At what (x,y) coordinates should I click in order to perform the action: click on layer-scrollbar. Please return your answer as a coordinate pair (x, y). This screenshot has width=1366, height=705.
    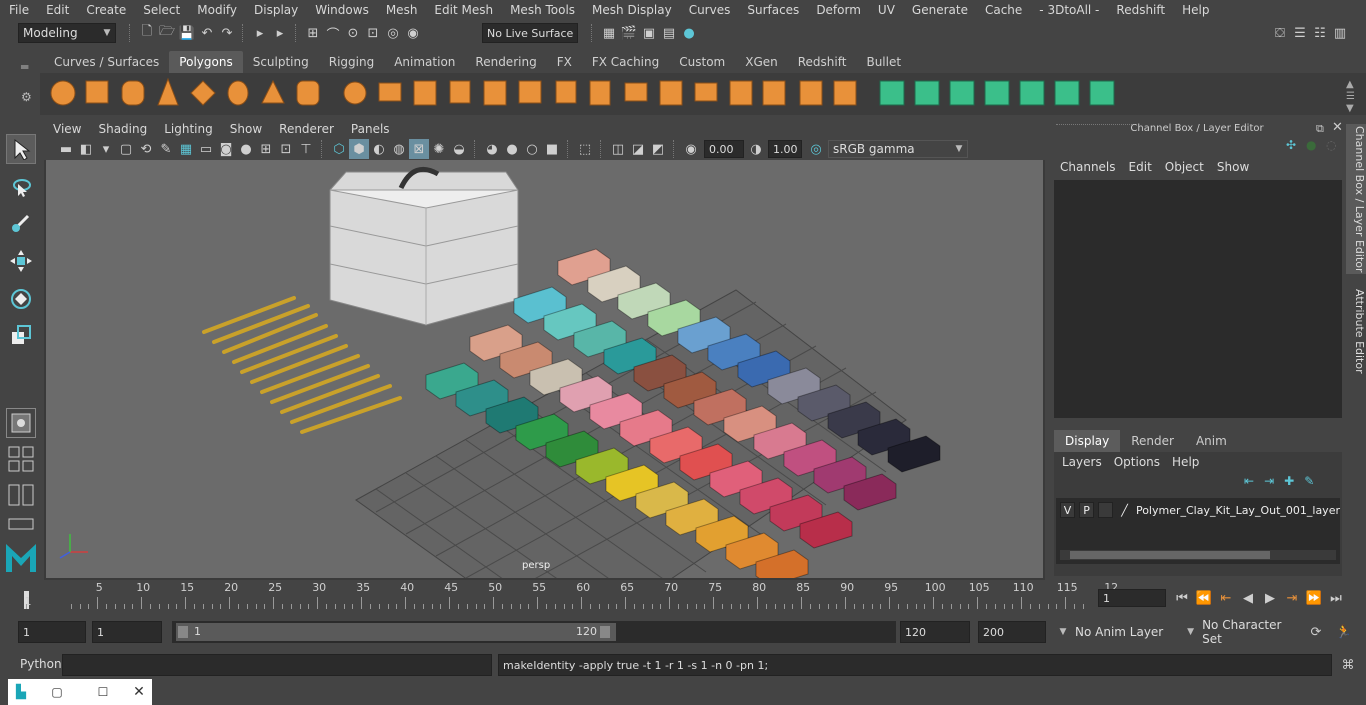
    Looking at the image, I should click on (1198, 555).